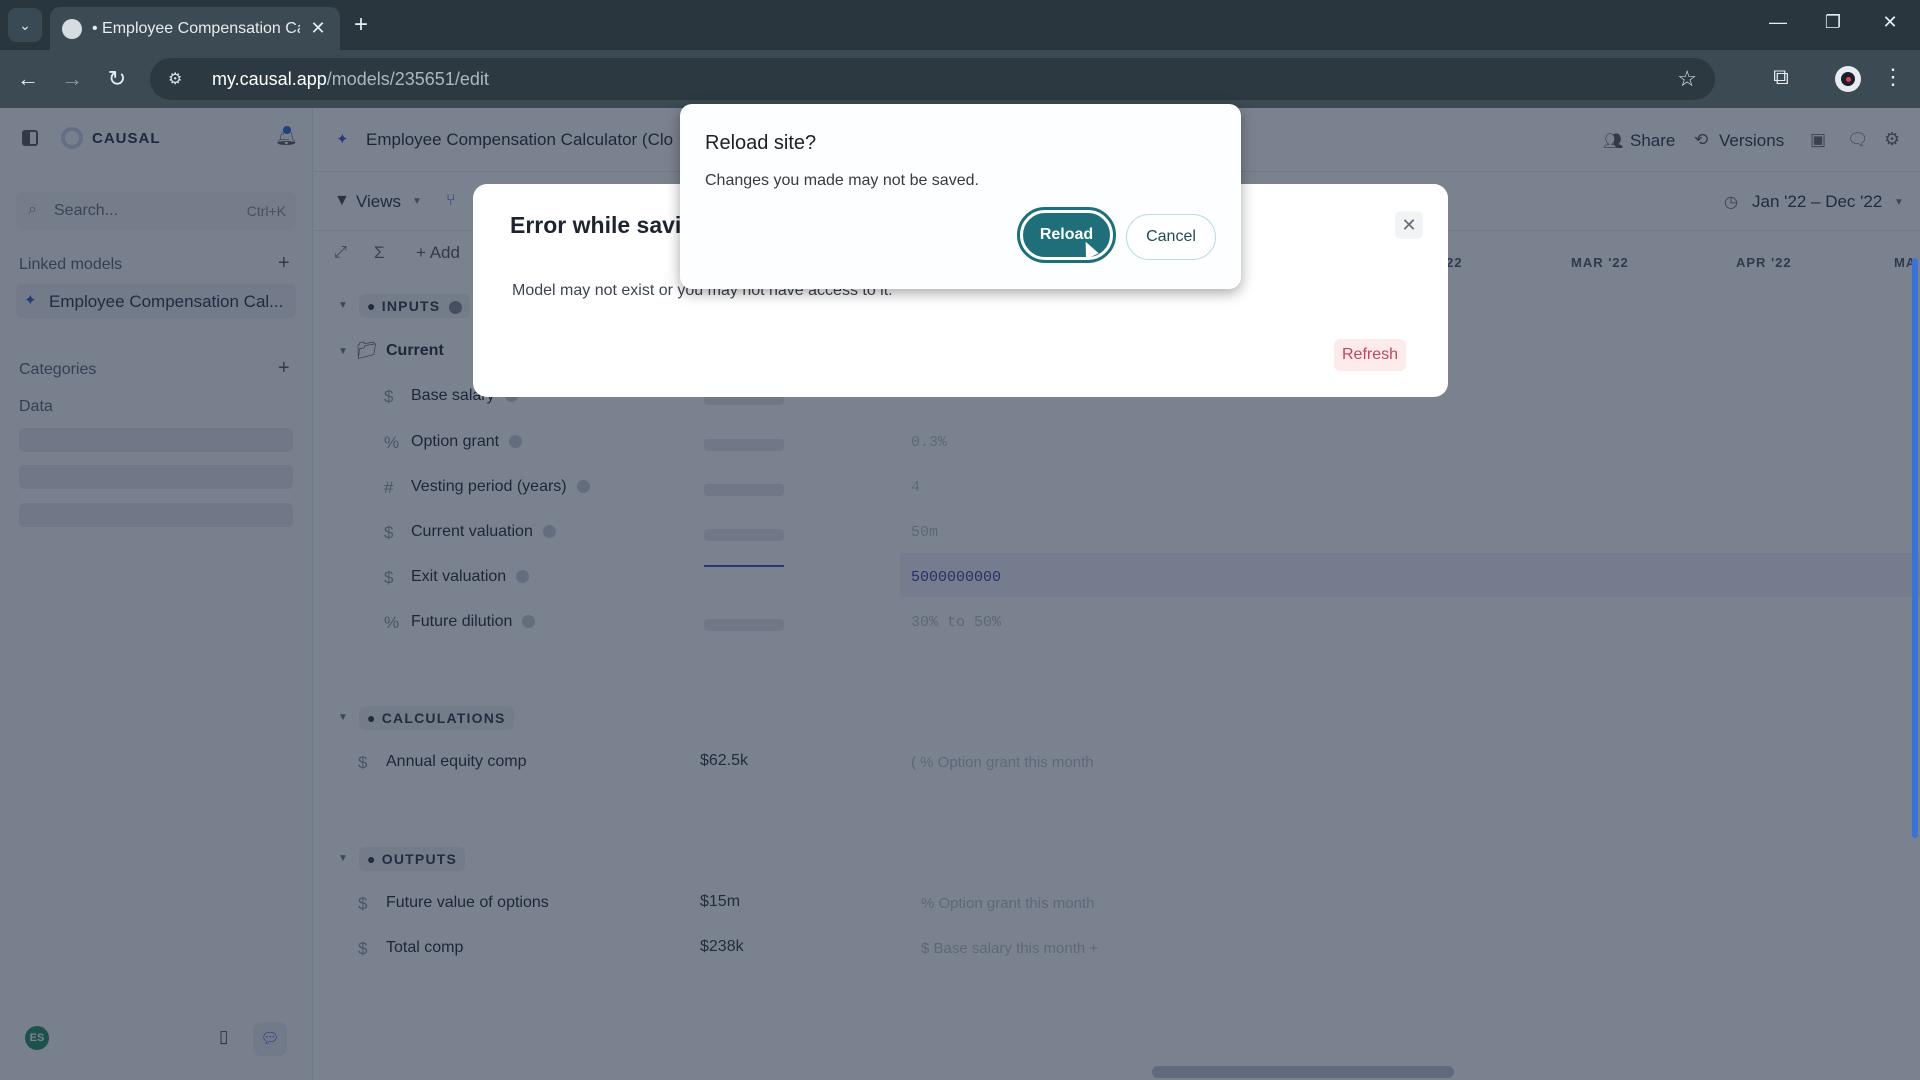  What do you see at coordinates (361, 25) in the screenshot?
I see `new-tab-icon: +` at bounding box center [361, 25].